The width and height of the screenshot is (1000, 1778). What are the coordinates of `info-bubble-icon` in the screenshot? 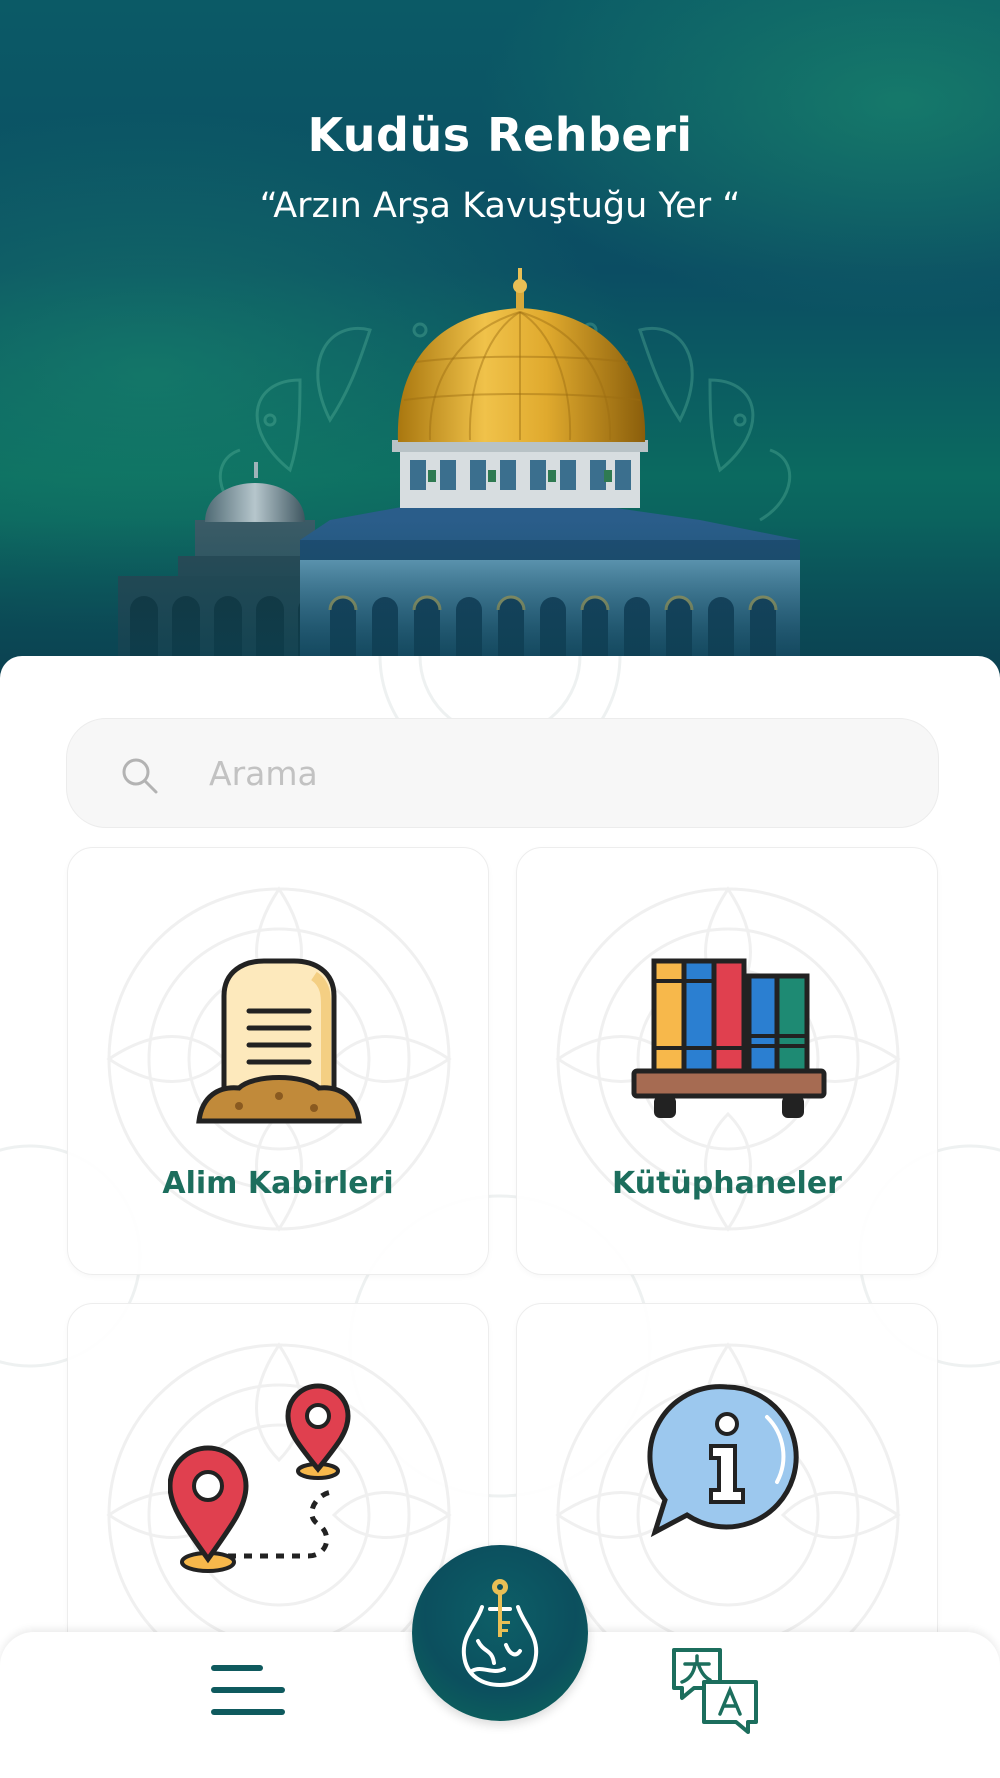 It's located at (723, 1461).